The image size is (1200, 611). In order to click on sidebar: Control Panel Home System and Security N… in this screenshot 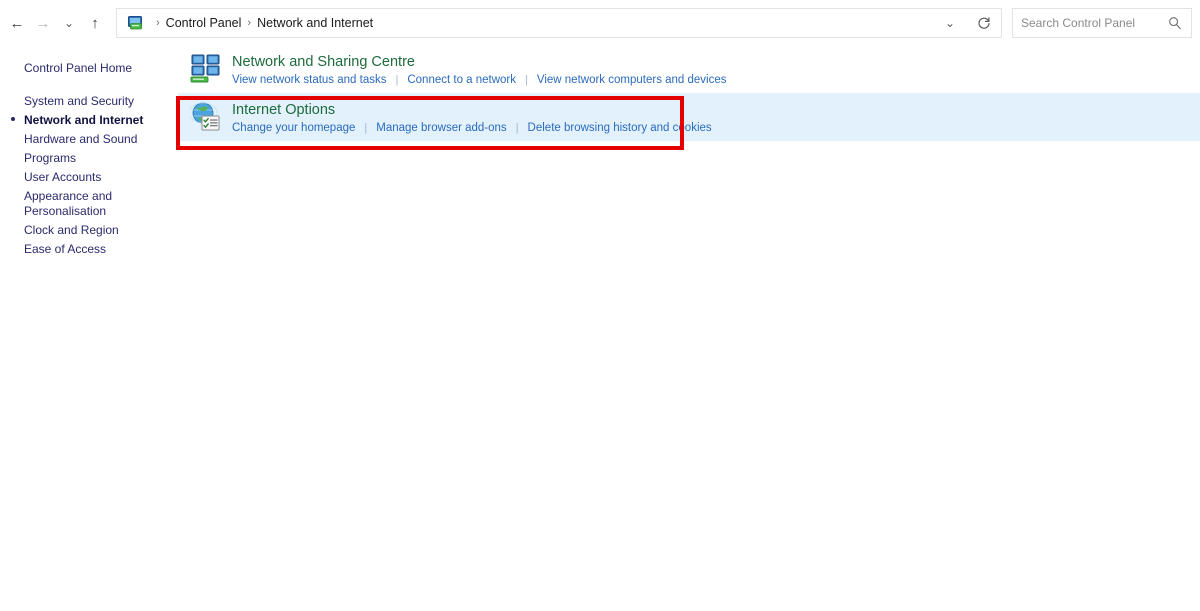, I will do `click(89, 152)`.